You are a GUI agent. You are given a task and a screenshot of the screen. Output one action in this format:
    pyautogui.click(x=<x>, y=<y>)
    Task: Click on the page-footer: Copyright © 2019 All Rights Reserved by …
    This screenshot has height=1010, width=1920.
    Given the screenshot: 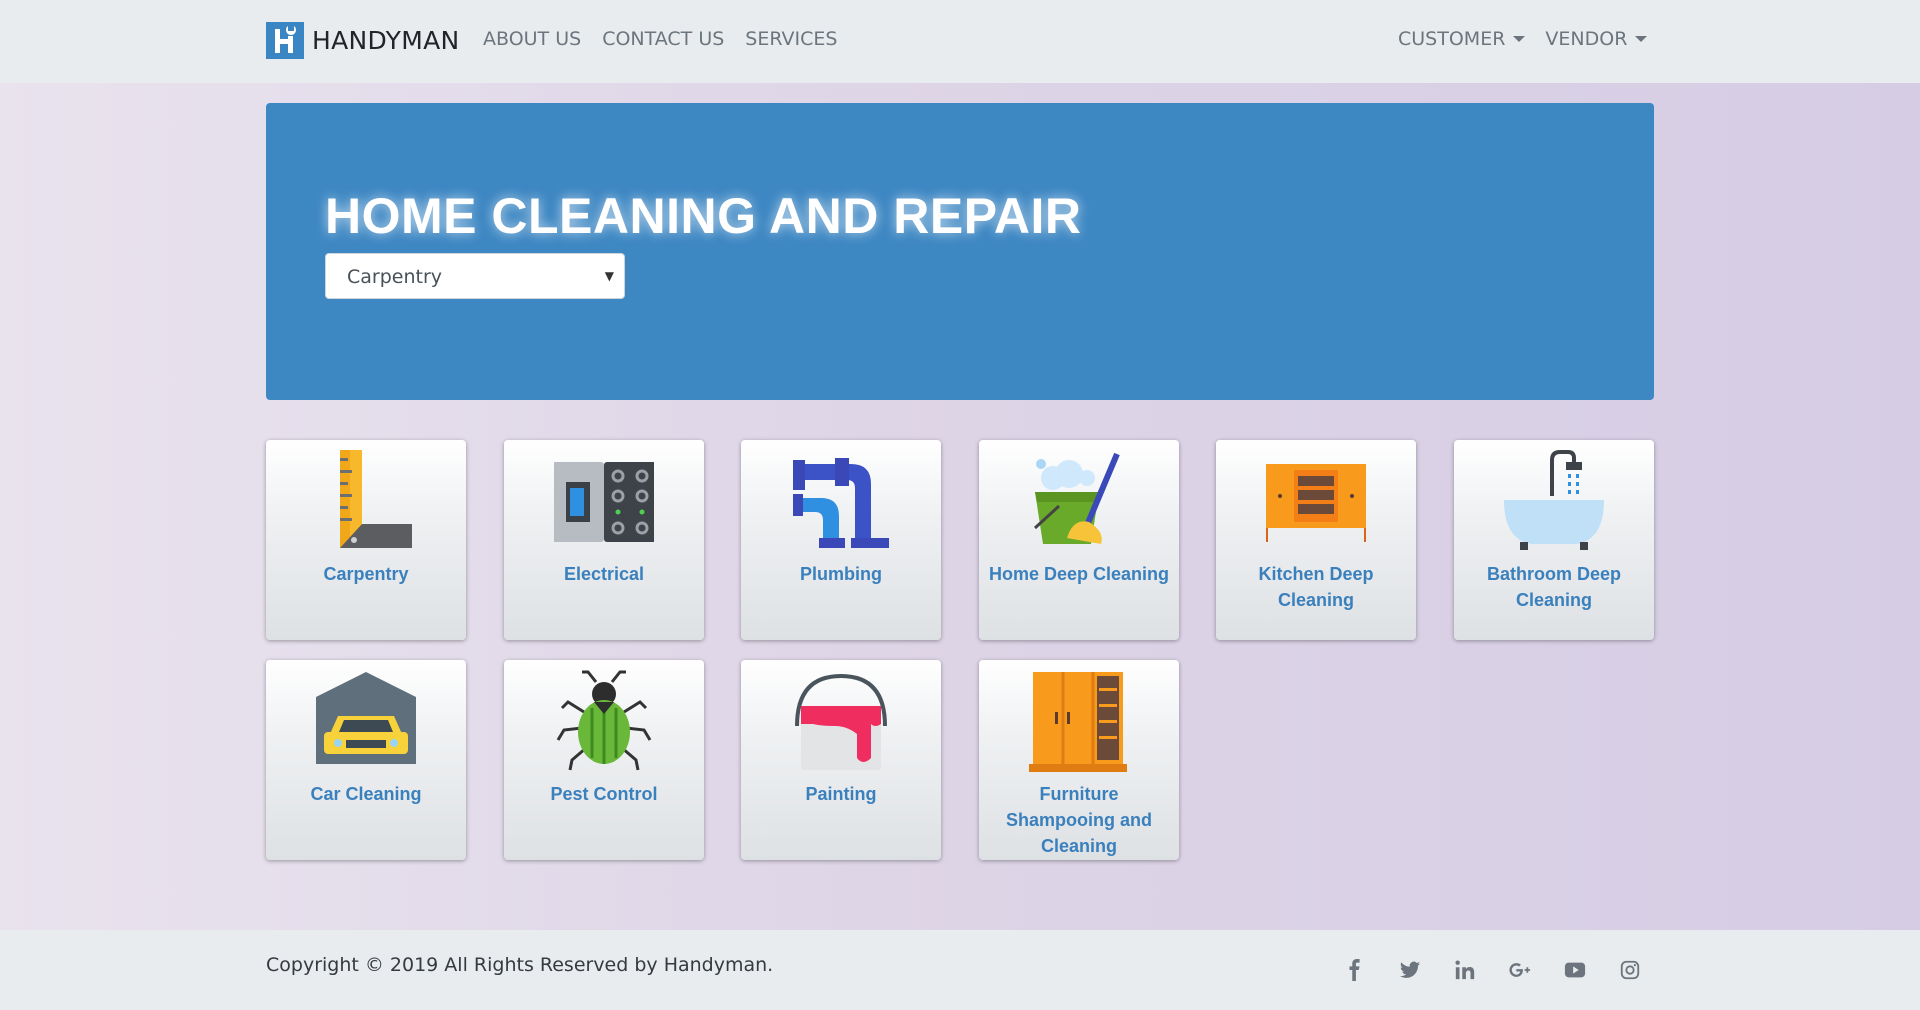 What is the action you would take?
    pyautogui.click(x=960, y=970)
    